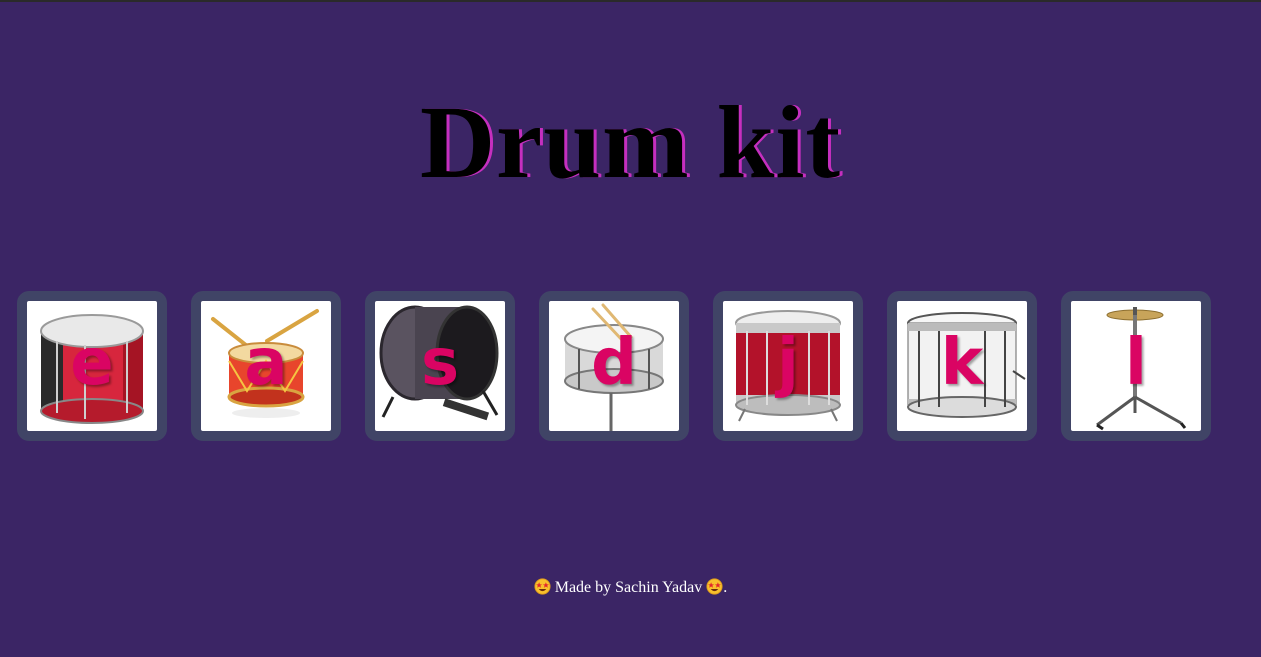 The width and height of the screenshot is (1261, 657). I want to click on drum-pad-j: j, so click(788, 366).